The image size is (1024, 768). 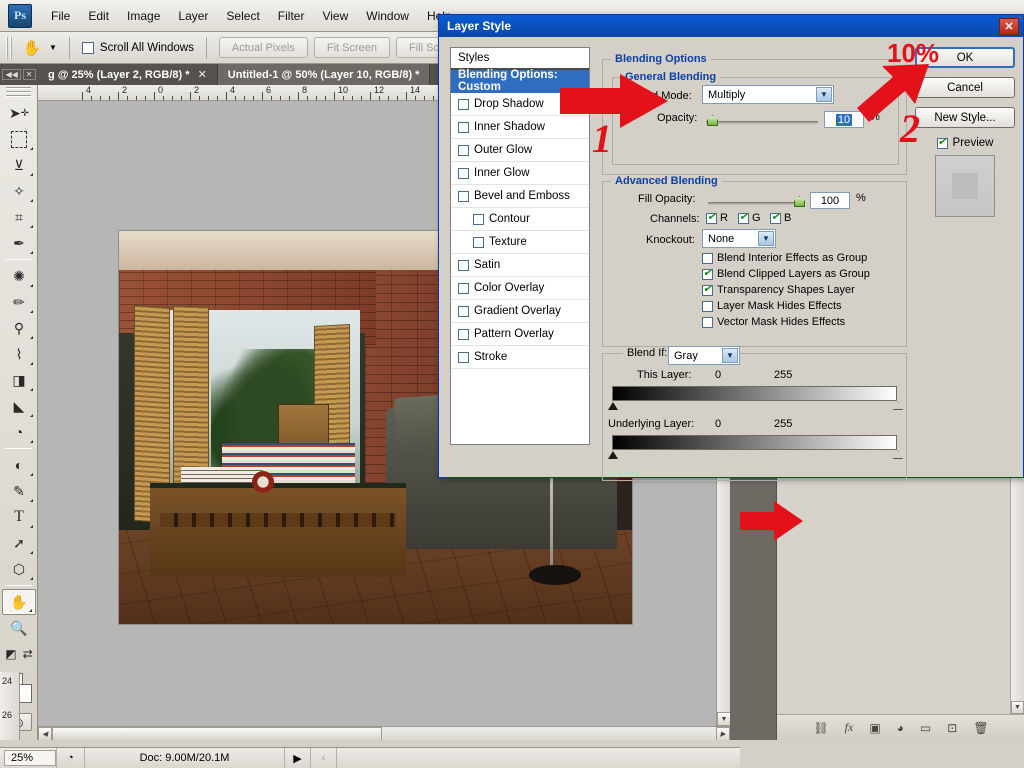 I want to click on channel-b-checkbox, so click(x=775, y=217).